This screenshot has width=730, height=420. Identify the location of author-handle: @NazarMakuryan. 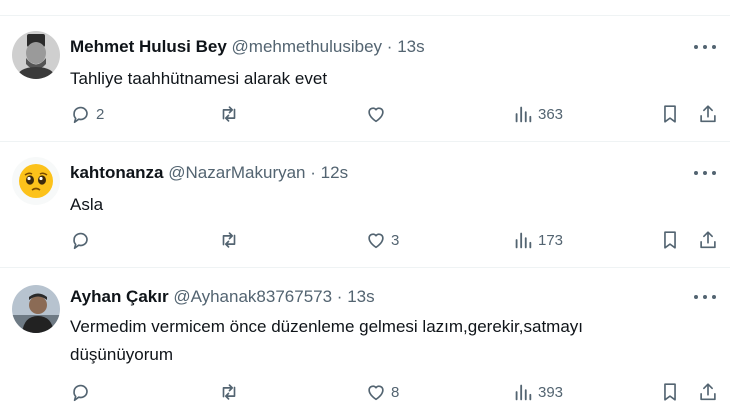
(236, 172).